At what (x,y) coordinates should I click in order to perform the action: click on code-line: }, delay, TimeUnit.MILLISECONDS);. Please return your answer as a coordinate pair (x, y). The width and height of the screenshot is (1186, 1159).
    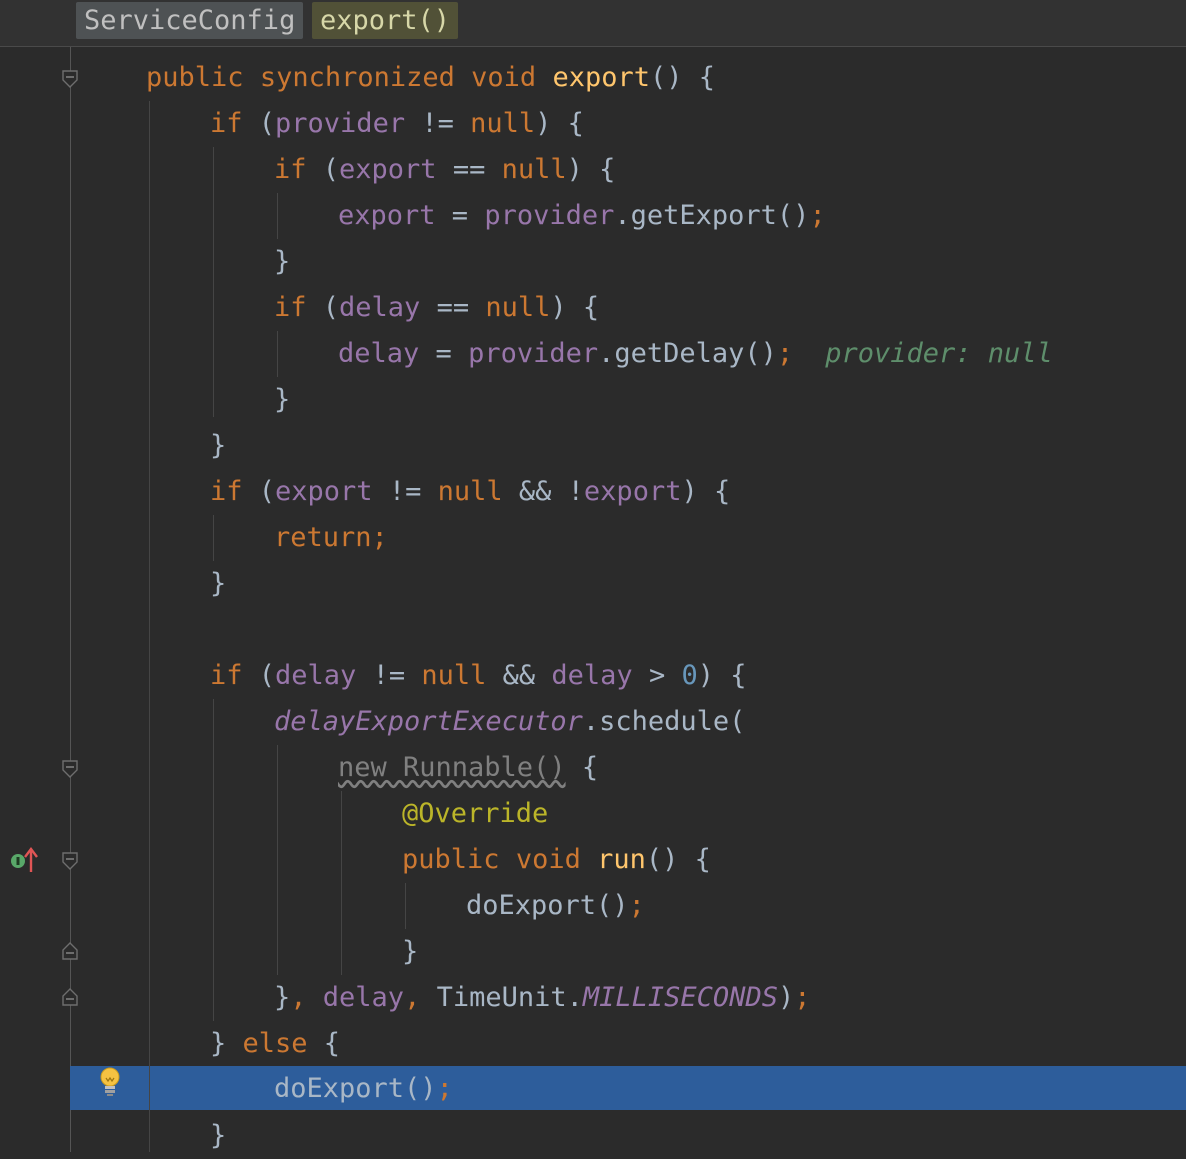
    Looking at the image, I should click on (478, 998).